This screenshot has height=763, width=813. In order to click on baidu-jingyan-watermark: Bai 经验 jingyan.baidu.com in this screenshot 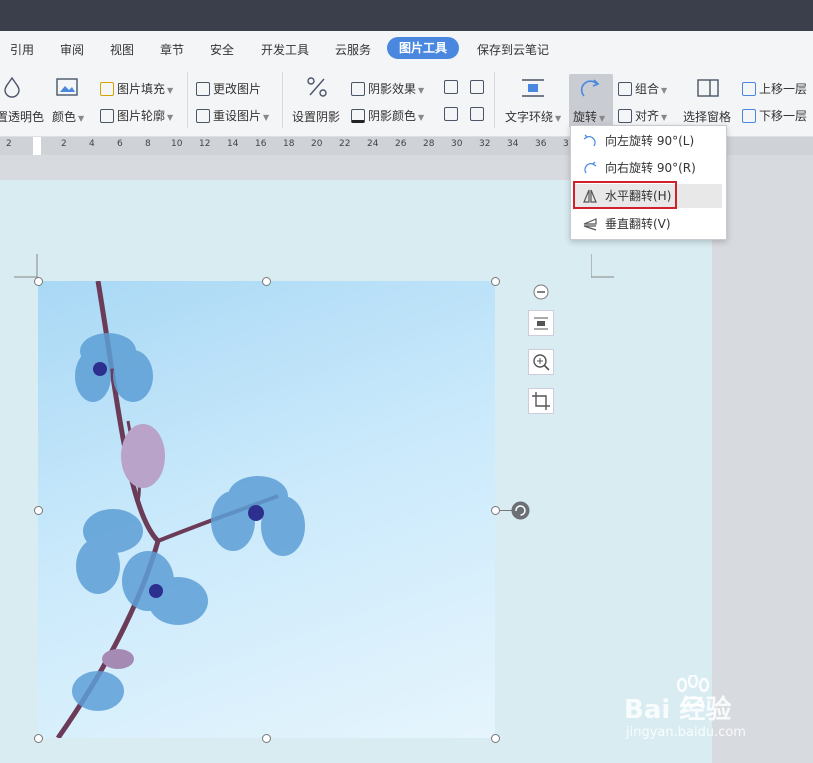, I will do `click(702, 710)`.